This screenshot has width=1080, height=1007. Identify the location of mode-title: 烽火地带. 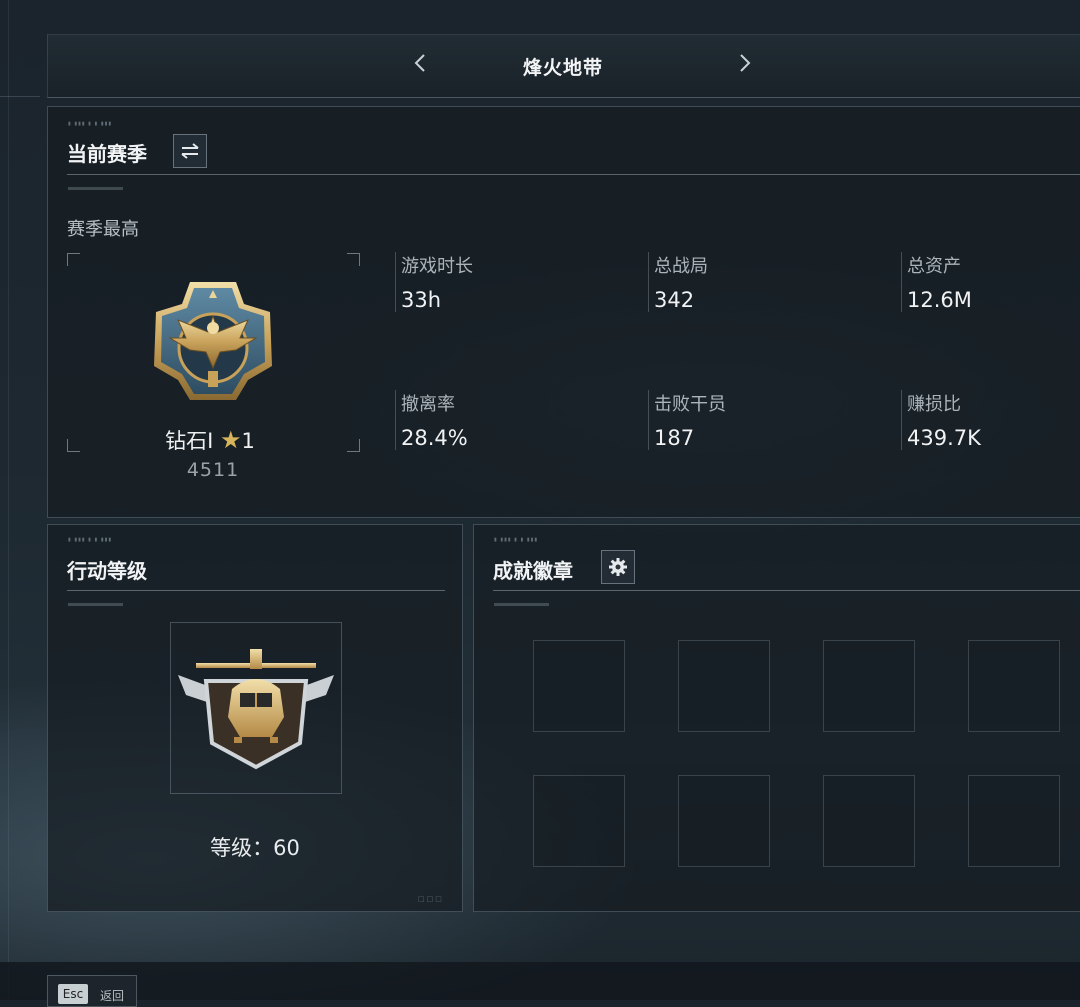
(562, 68).